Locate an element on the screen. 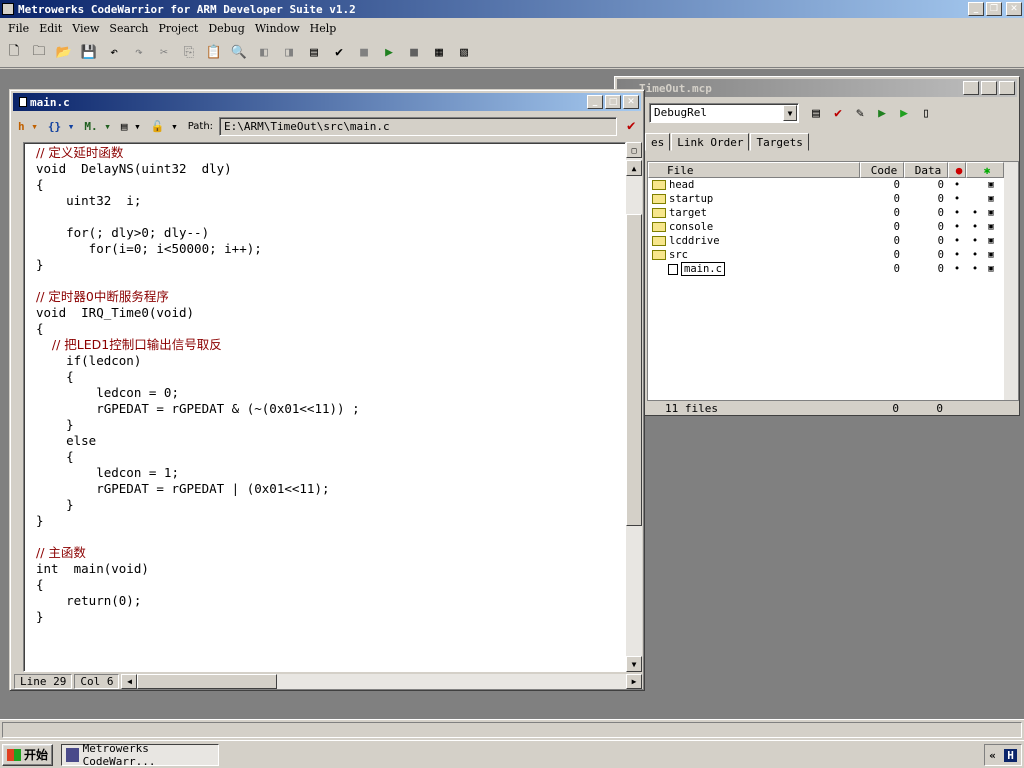 This screenshot has height=768, width=1024. editor-maximize-button: □ is located at coordinates (613, 102).